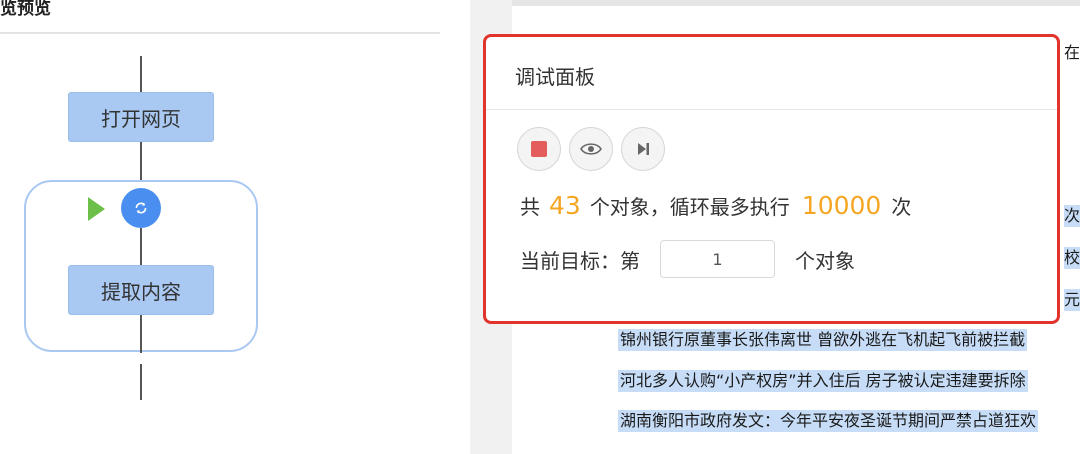 This screenshot has width=1080, height=454. I want to click on current-target-row: 当前目标：第 1 个对象, so click(687, 259).